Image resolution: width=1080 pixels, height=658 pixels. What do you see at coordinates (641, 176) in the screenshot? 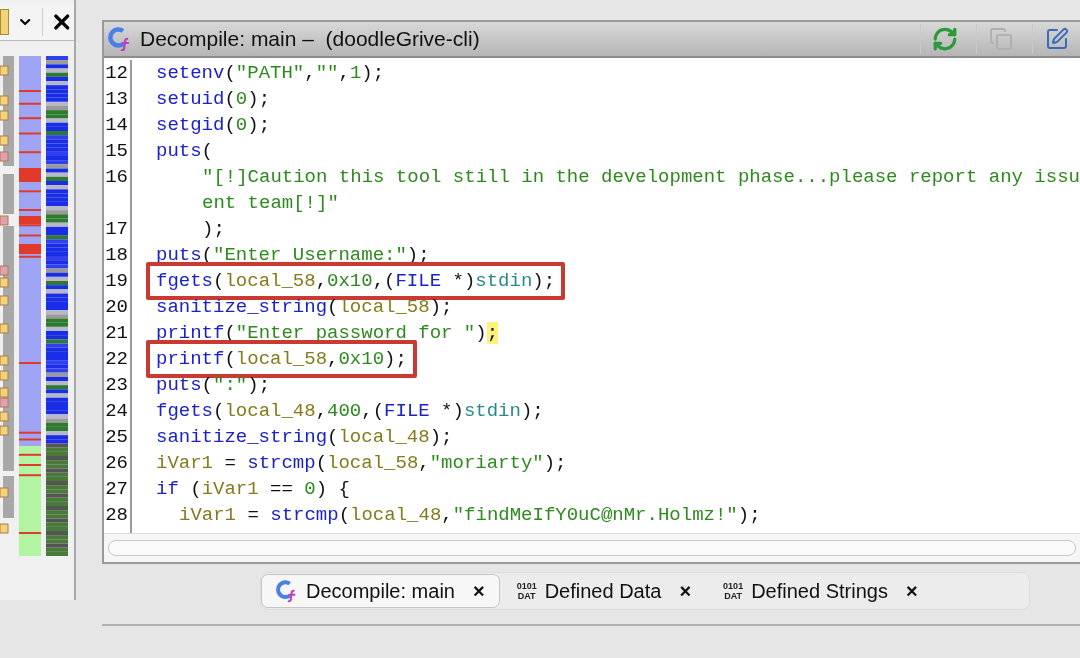
I see `code-line: "[!]Caution this tool still in the development phase...please report any issu` at bounding box center [641, 176].